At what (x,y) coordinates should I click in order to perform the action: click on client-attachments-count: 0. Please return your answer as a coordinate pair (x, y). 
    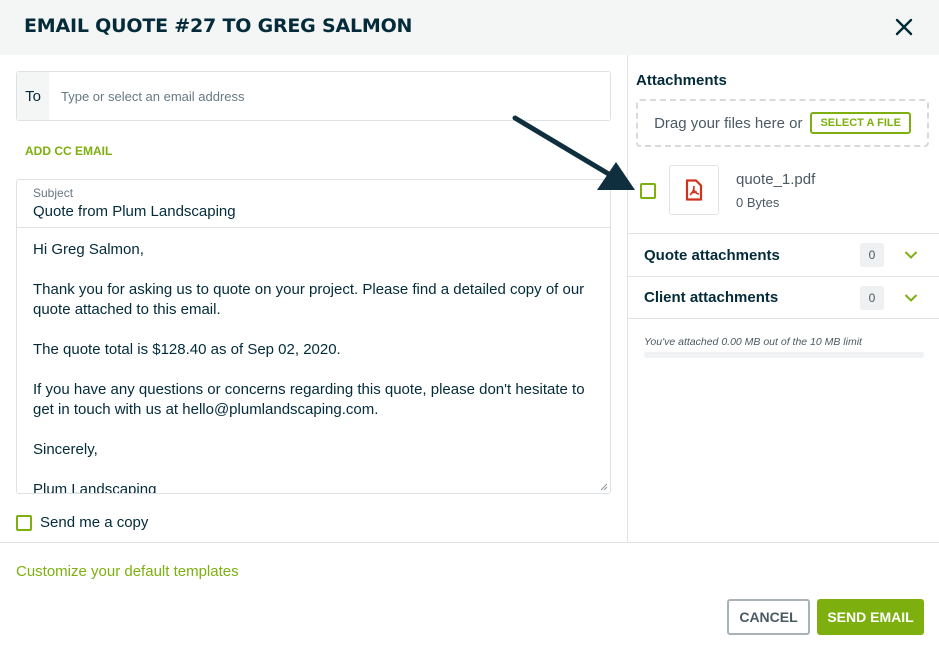
    Looking at the image, I should click on (872, 297).